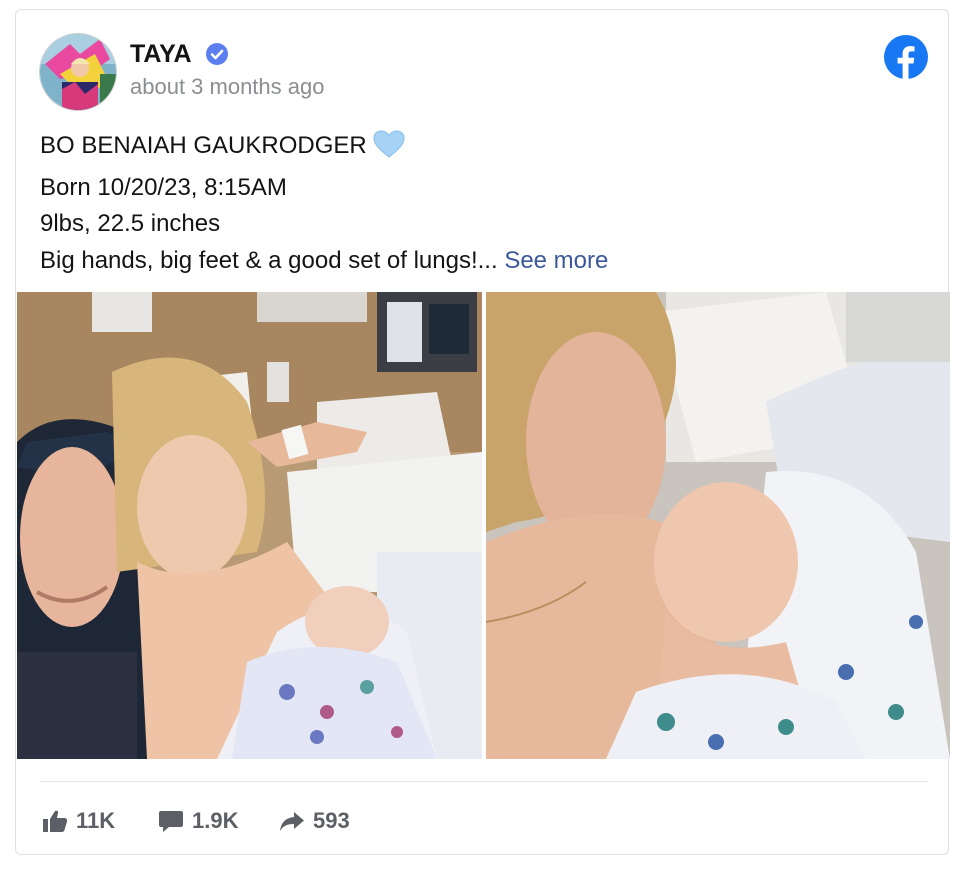  What do you see at coordinates (215, 820) in the screenshot?
I see `comment-count: 1.9K` at bounding box center [215, 820].